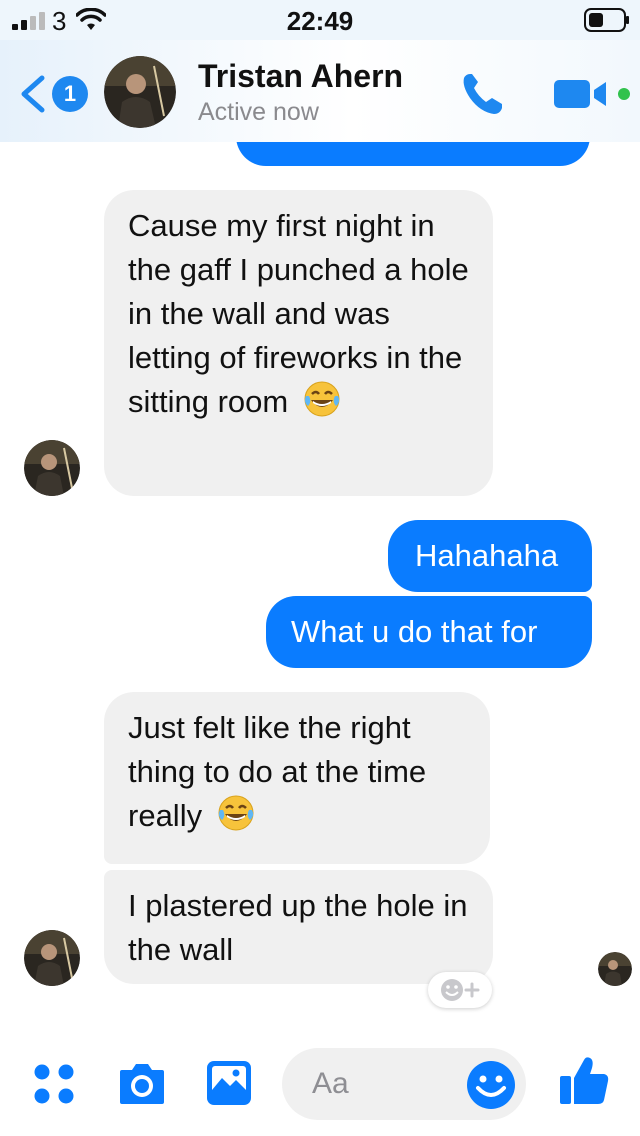 This screenshot has height=1136, width=640. I want to click on add-reaction-button, so click(460, 990).